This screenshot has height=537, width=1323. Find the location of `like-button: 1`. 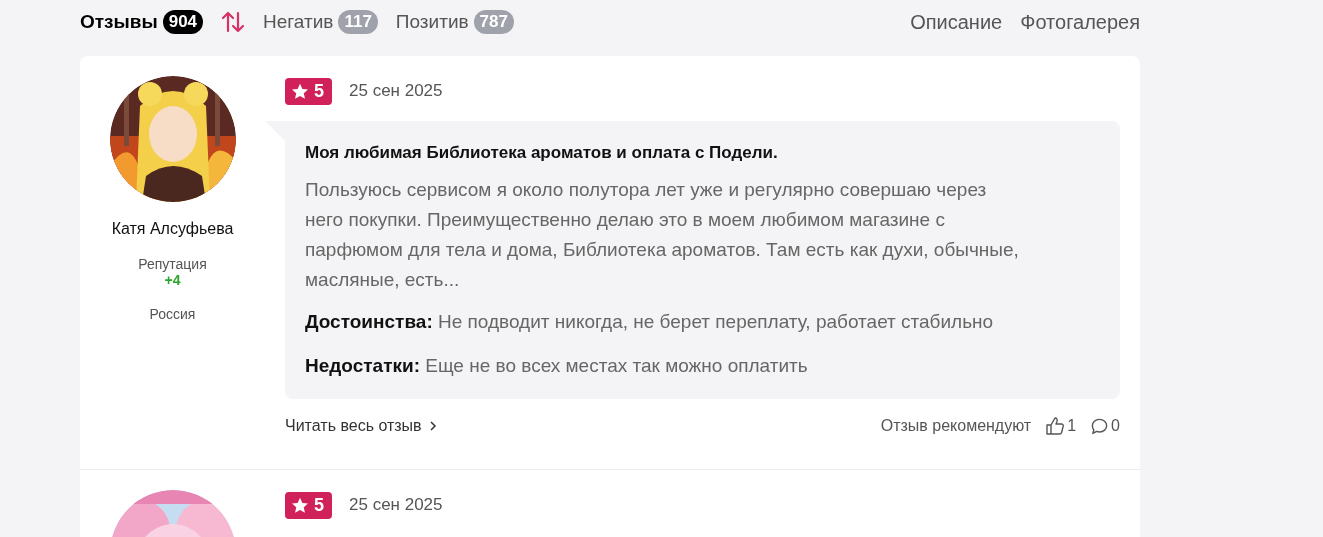

like-button: 1 is located at coordinates (1061, 426).